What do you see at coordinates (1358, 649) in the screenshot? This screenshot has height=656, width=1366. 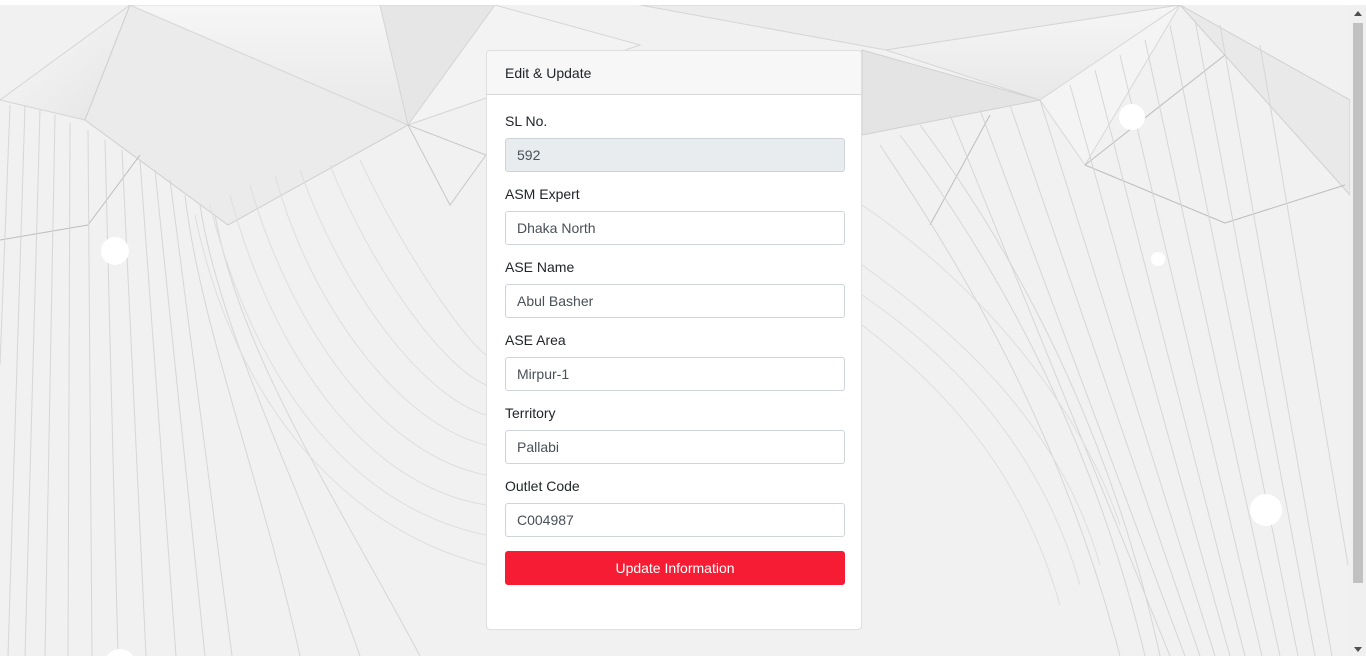 I see `scroll-down-arrow-icon` at bounding box center [1358, 649].